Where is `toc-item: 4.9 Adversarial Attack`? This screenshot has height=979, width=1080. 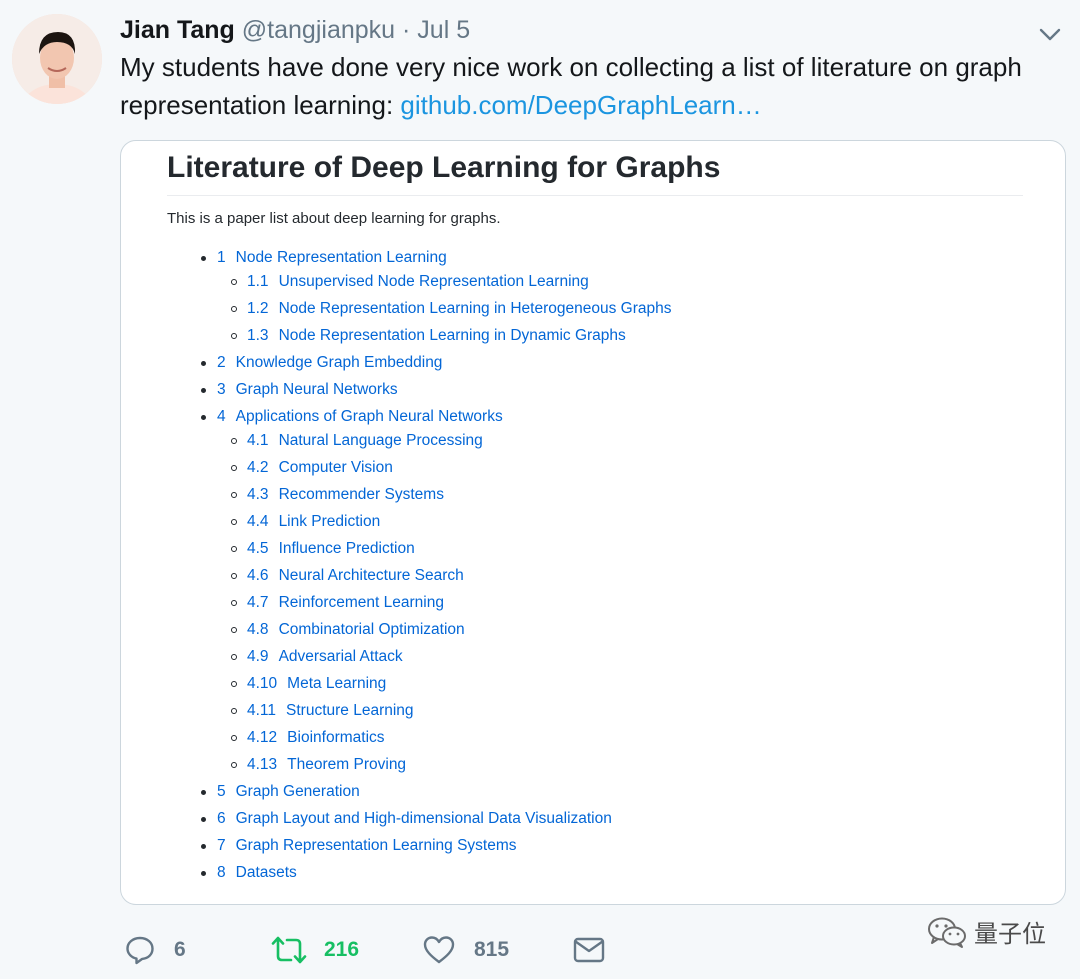
toc-item: 4.9 Adversarial Attack is located at coordinates (317, 657).